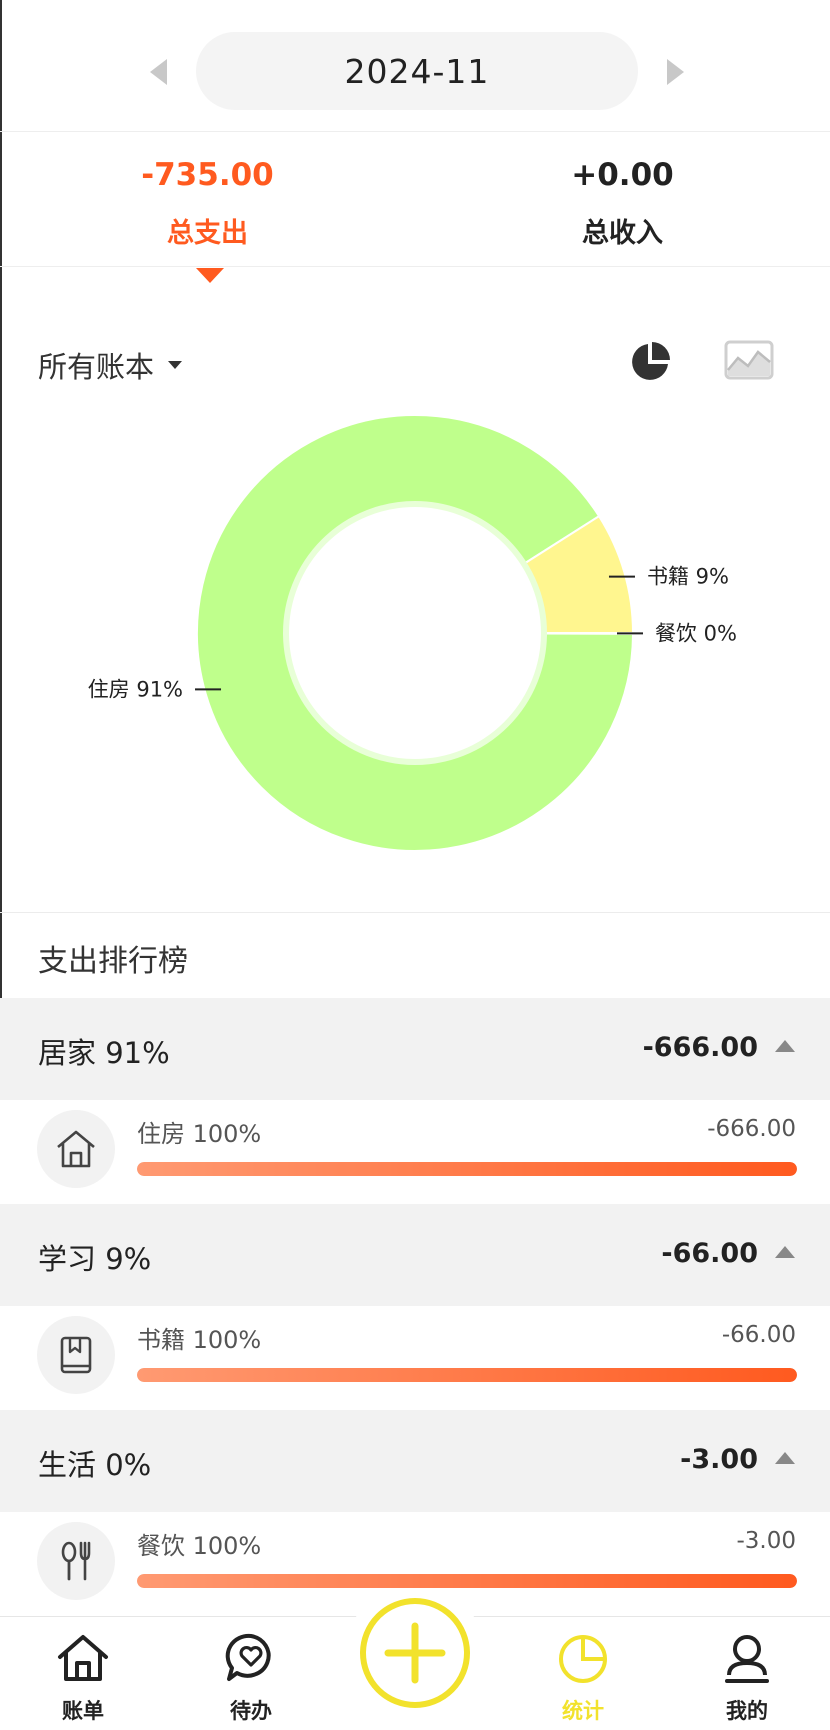 The width and height of the screenshot is (830, 1730). What do you see at coordinates (747, 1711) in the screenshot?
I see `nav-label: 我的` at bounding box center [747, 1711].